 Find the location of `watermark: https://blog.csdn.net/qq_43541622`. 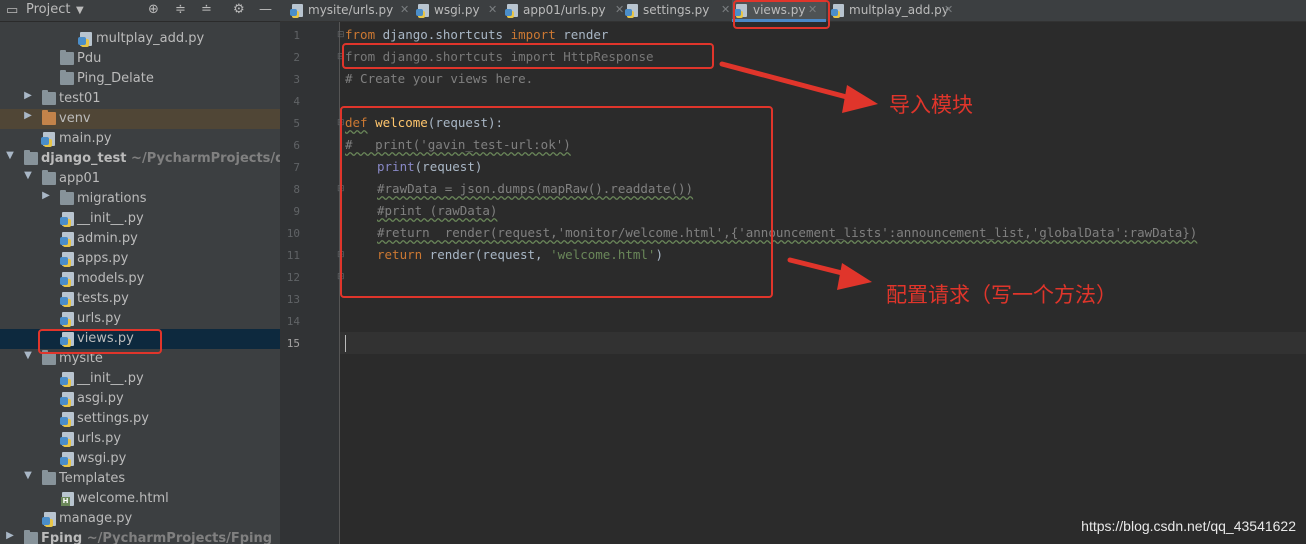

watermark: https://blog.csdn.net/qq_43541622 is located at coordinates (1188, 526).